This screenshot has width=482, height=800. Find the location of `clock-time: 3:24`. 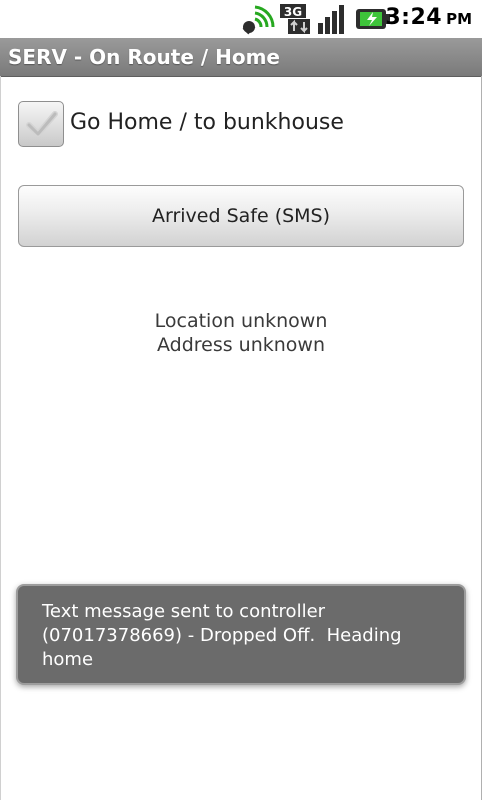

clock-time: 3:24 is located at coordinates (414, 17).